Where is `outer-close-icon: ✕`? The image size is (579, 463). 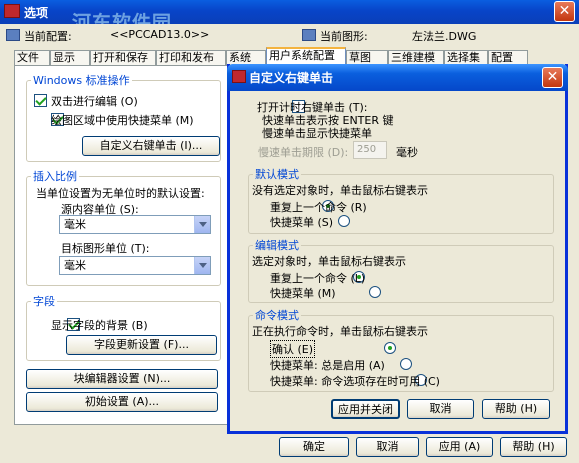
outer-close-icon: ✕ is located at coordinates (564, 11).